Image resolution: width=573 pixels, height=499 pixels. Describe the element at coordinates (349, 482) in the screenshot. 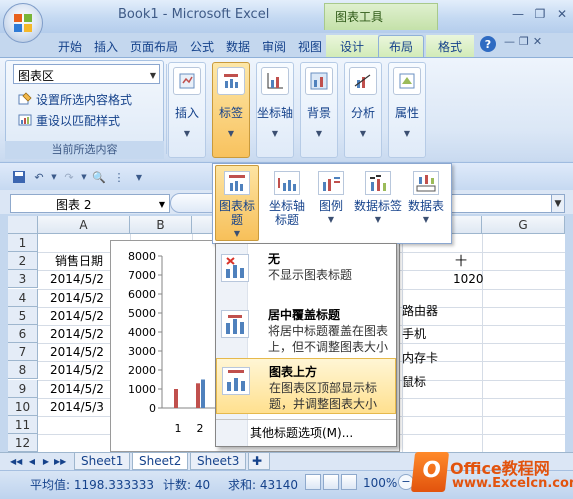

I see `page-break-view-icon` at that location.